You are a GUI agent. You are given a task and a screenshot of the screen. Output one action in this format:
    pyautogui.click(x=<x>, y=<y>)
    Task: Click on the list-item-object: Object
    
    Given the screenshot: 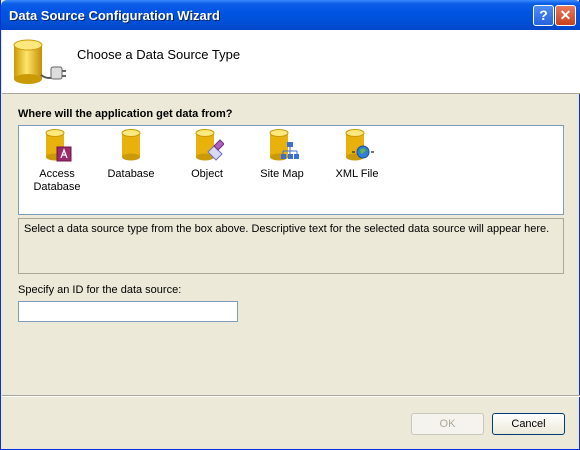 What is the action you would take?
    pyautogui.click(x=207, y=154)
    